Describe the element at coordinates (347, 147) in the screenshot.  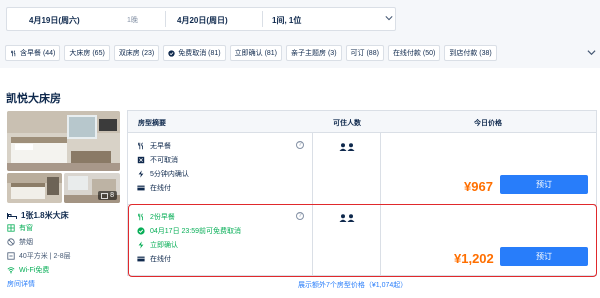
I see `two-guests-icon` at that location.